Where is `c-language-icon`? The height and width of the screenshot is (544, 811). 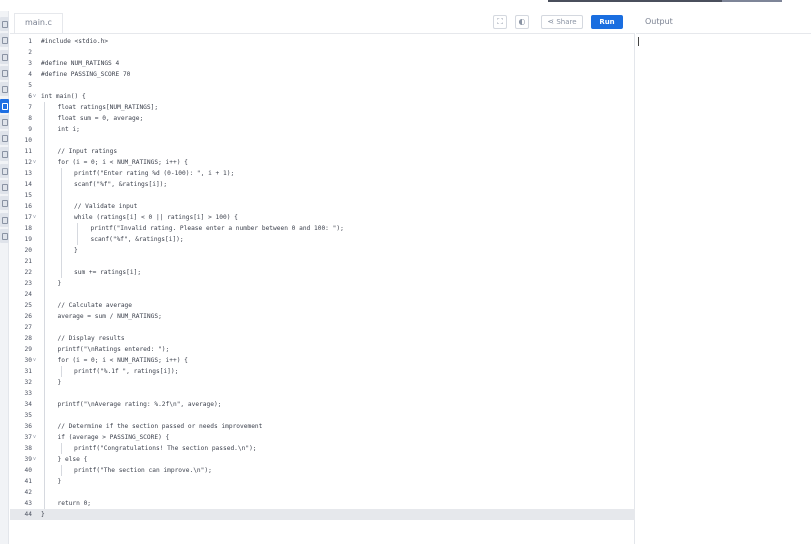 c-language-icon is located at coordinates (4, 105).